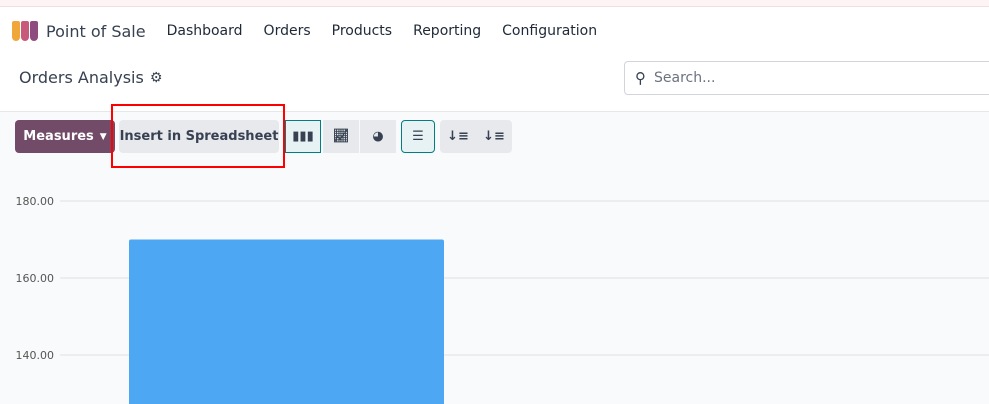  I want to click on bar-chart-icon: ▮▮▮, so click(303, 136).